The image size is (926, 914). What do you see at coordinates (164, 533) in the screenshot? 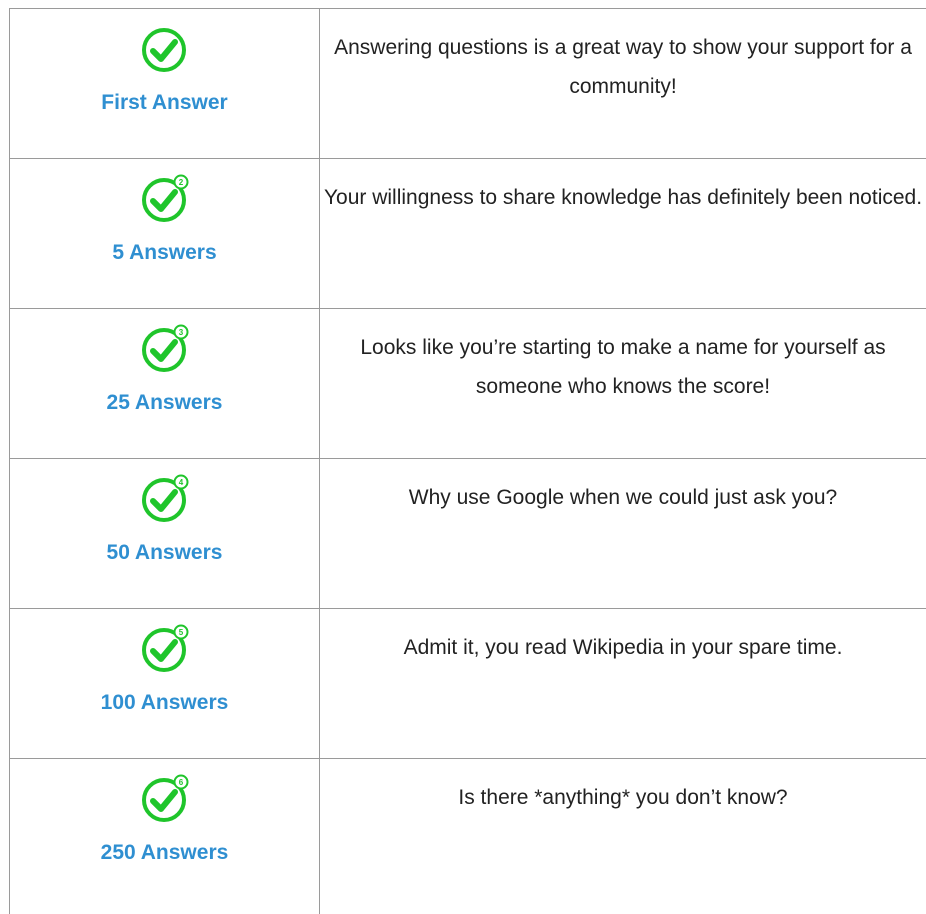
I see `badge-cell: 4 50 Answers` at bounding box center [164, 533].